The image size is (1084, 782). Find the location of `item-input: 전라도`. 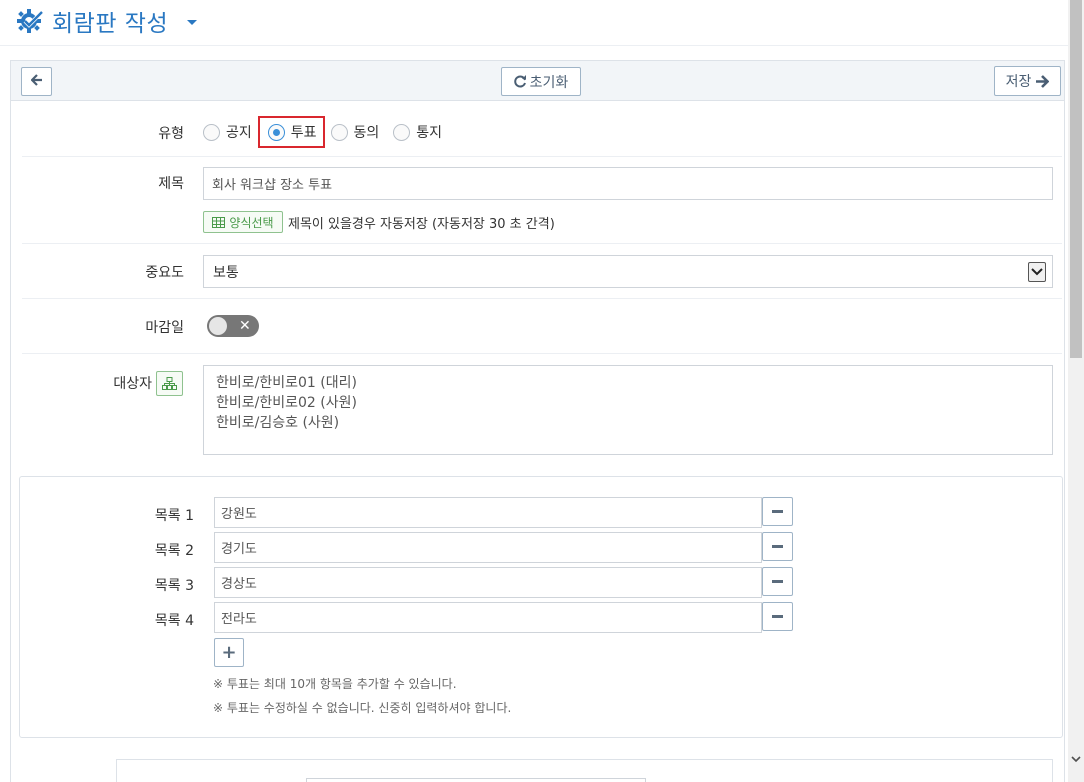

item-input: 전라도 is located at coordinates (488, 617).